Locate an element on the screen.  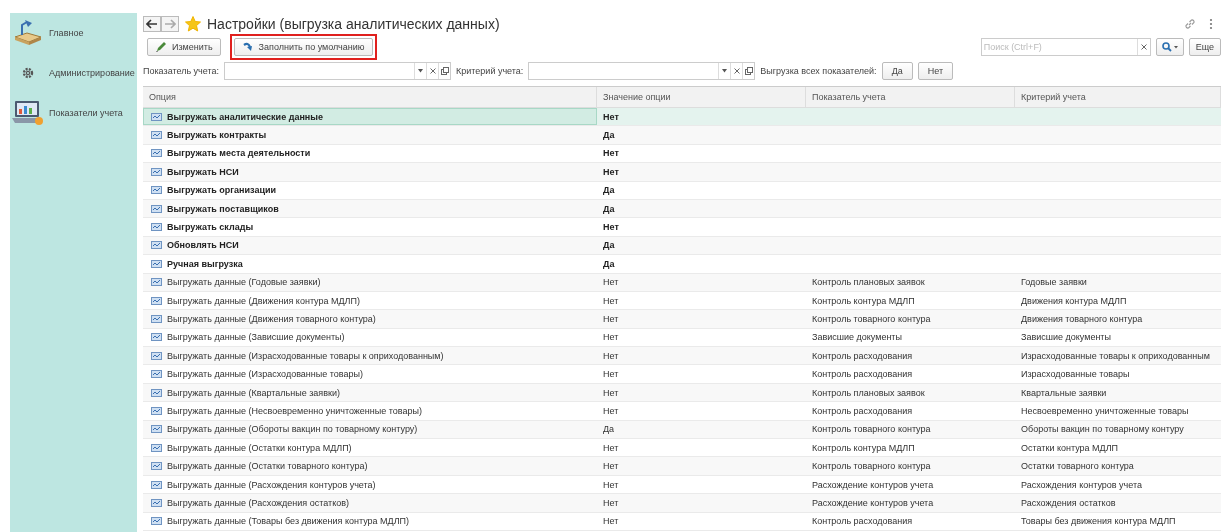
fill-default-button: Заполнить по умолчанию is located at coordinates (303, 47).